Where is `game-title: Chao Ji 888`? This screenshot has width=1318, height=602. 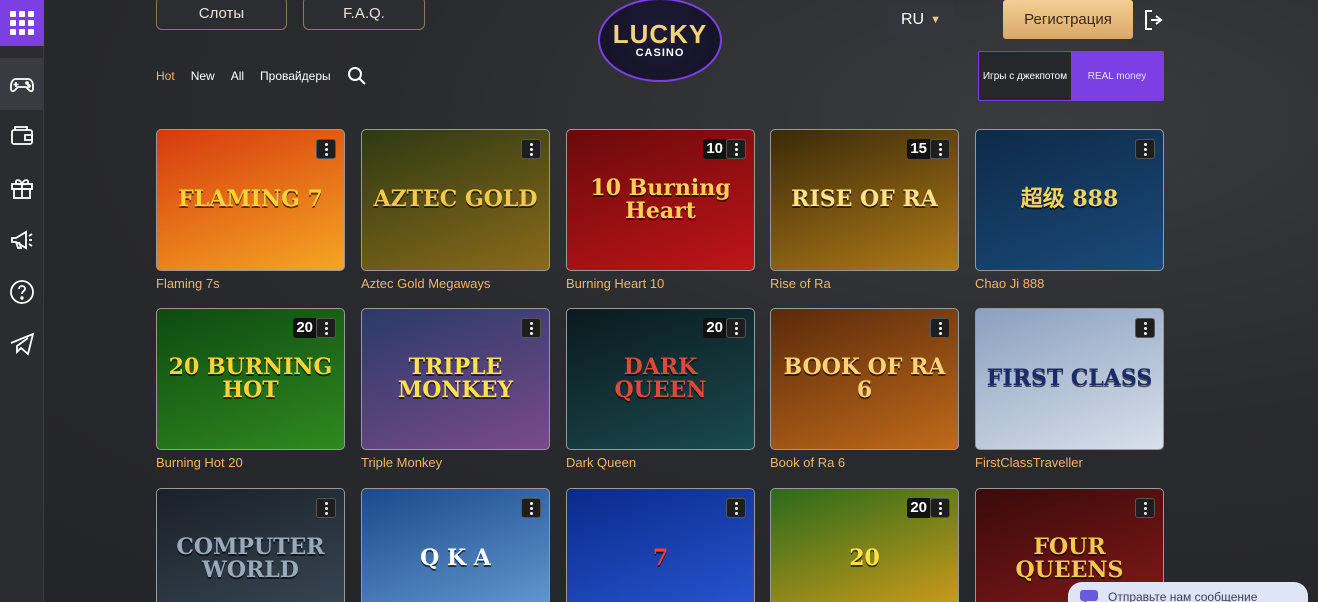
game-title: Chao Ji 888 is located at coordinates (1069, 283).